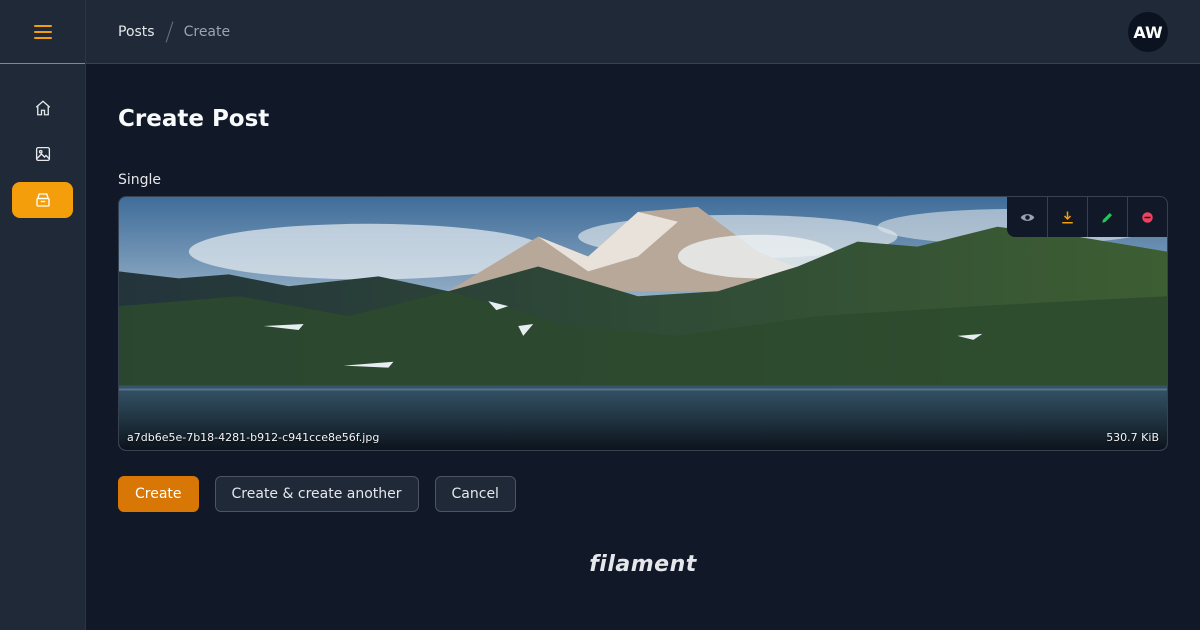 This screenshot has height=630, width=1200. What do you see at coordinates (1132, 437) in the screenshot?
I see `file-size: 530.7 KiB` at bounding box center [1132, 437].